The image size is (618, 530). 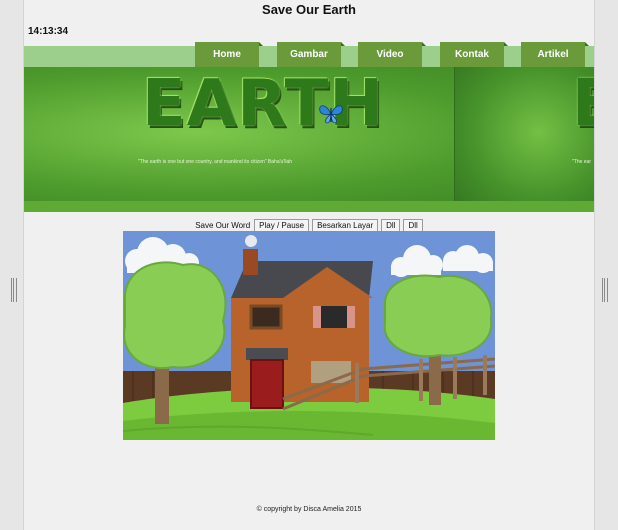 What do you see at coordinates (309, 509) in the screenshot?
I see `footer-copyright: © copyright by Disca Amelia 2015` at bounding box center [309, 509].